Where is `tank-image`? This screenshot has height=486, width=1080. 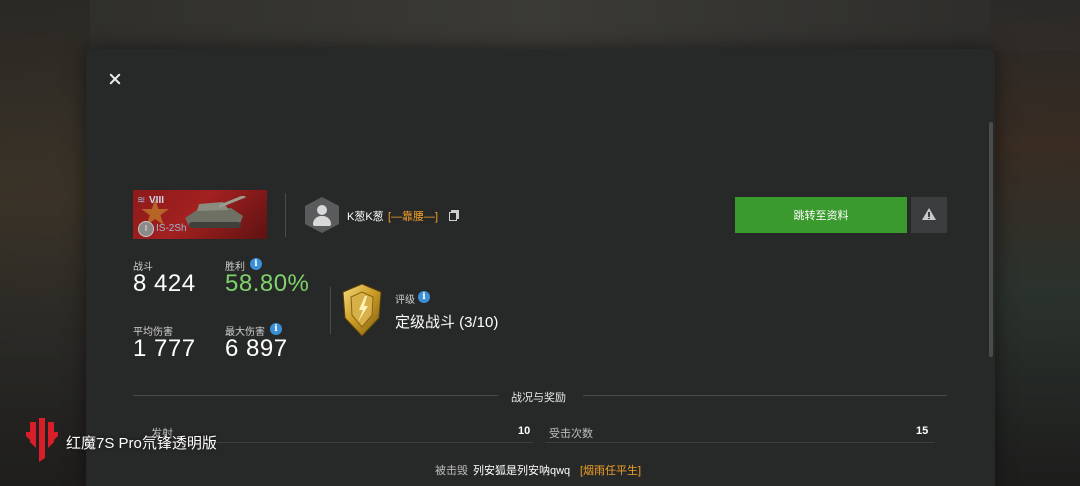
tank-image is located at coordinates (215, 212).